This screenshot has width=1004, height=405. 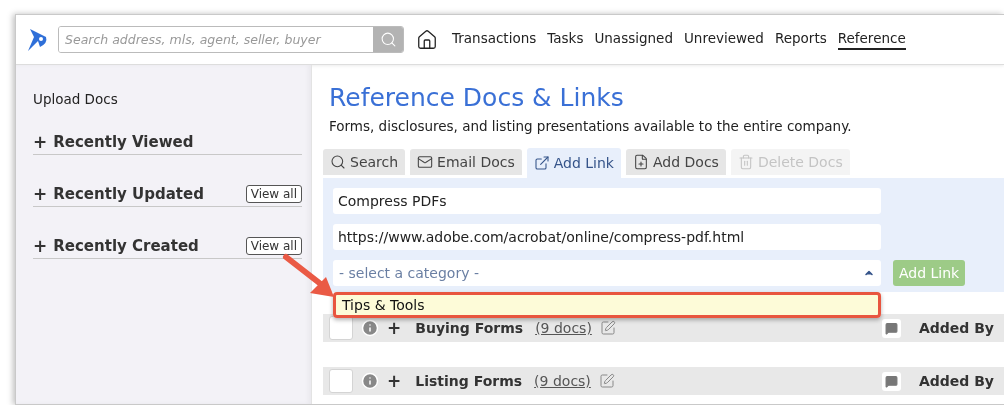 What do you see at coordinates (128, 194) in the screenshot?
I see `section-title: Recently Updated` at bounding box center [128, 194].